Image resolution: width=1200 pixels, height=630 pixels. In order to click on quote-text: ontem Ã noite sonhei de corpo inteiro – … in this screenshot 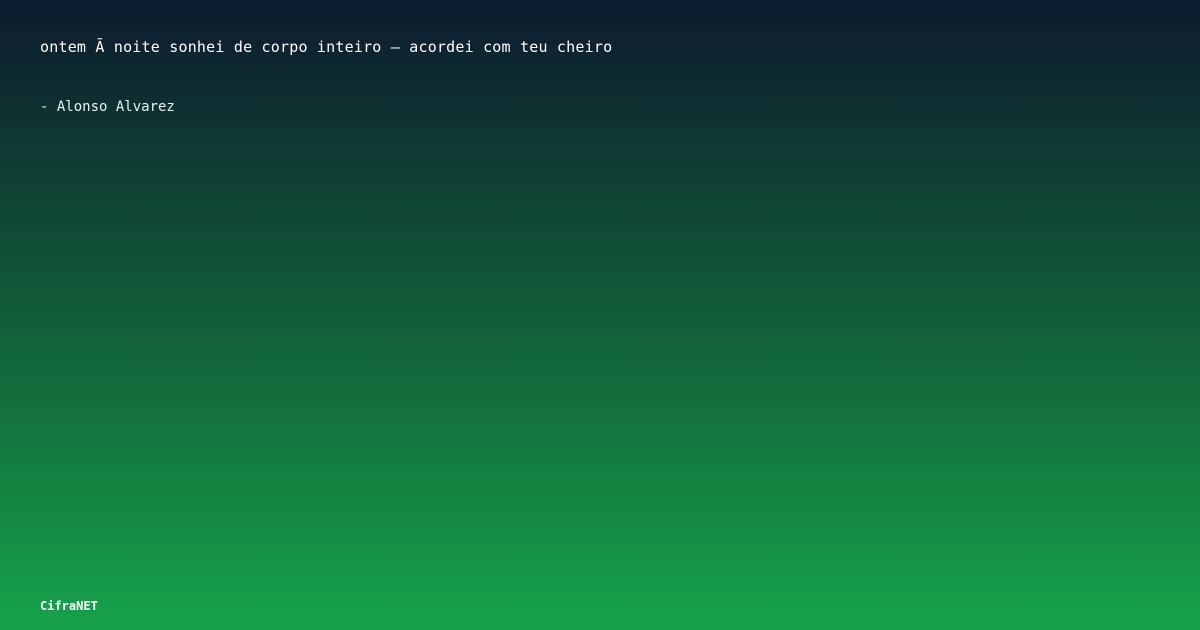, I will do `click(326, 47)`.